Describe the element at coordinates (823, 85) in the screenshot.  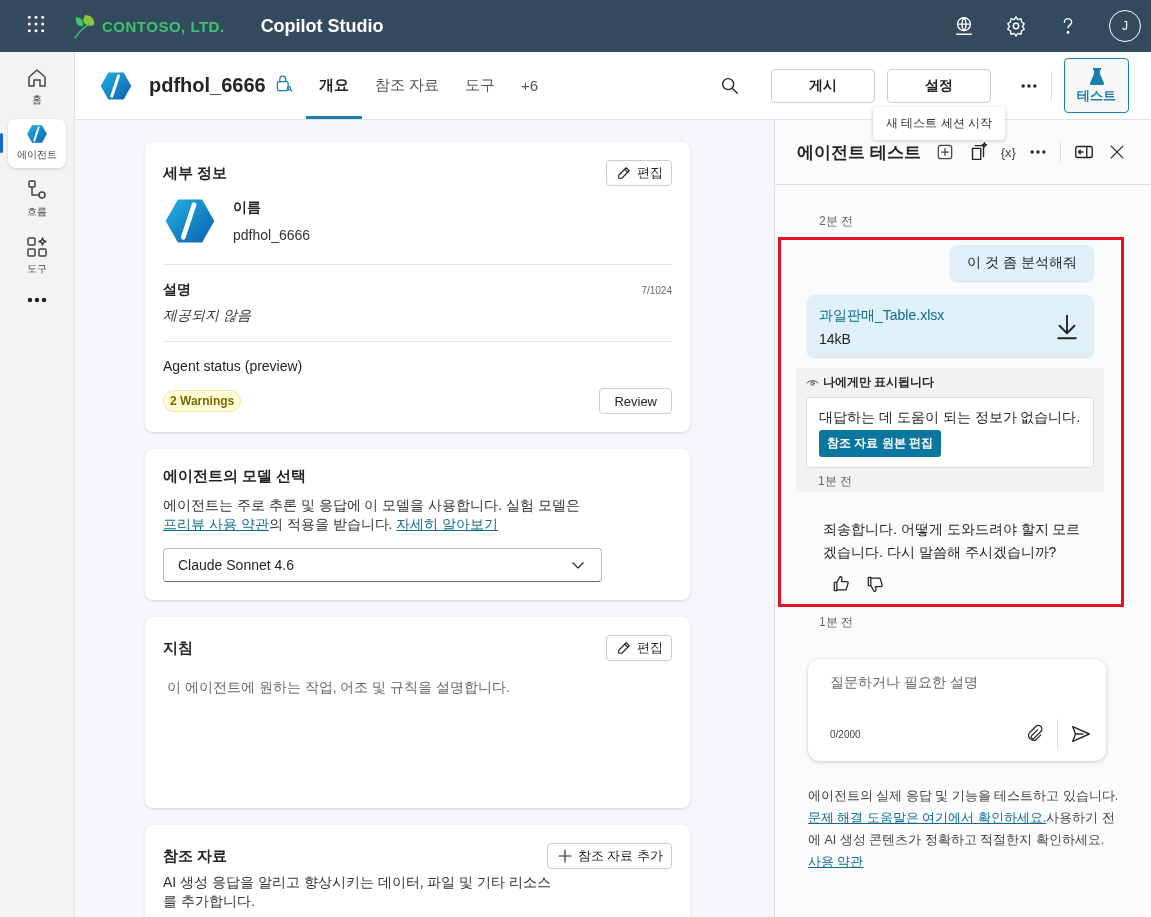
I see `header-button: 게시` at that location.